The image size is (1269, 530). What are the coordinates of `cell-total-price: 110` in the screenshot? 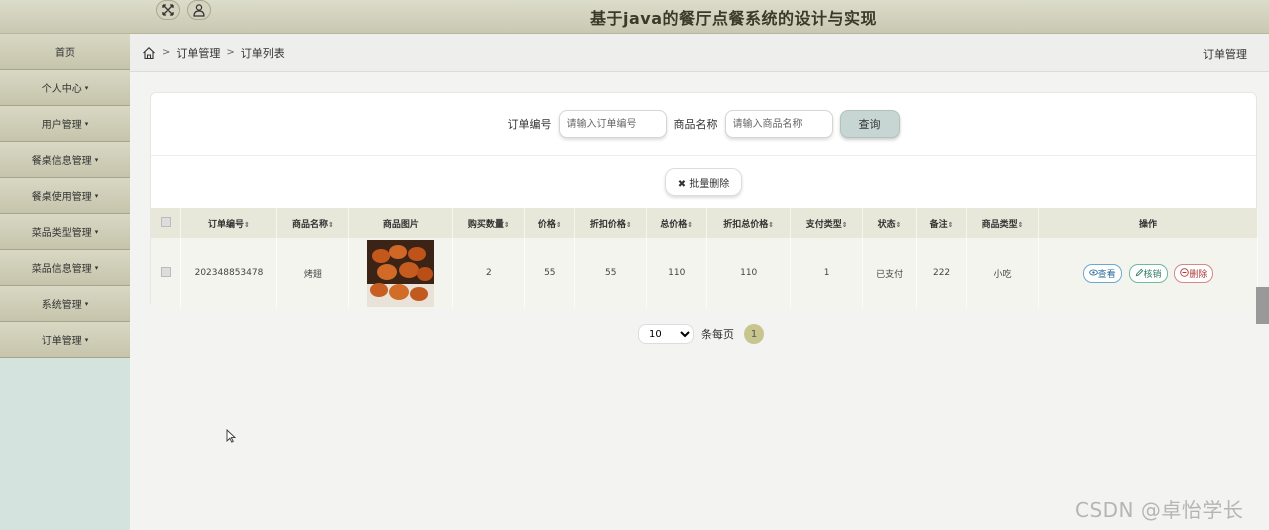 It's located at (677, 273).